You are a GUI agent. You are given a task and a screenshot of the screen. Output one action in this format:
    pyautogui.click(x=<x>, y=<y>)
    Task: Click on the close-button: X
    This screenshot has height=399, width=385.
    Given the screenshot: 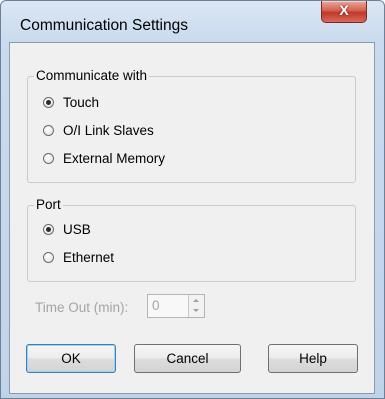 What is the action you would take?
    pyautogui.click(x=344, y=12)
    